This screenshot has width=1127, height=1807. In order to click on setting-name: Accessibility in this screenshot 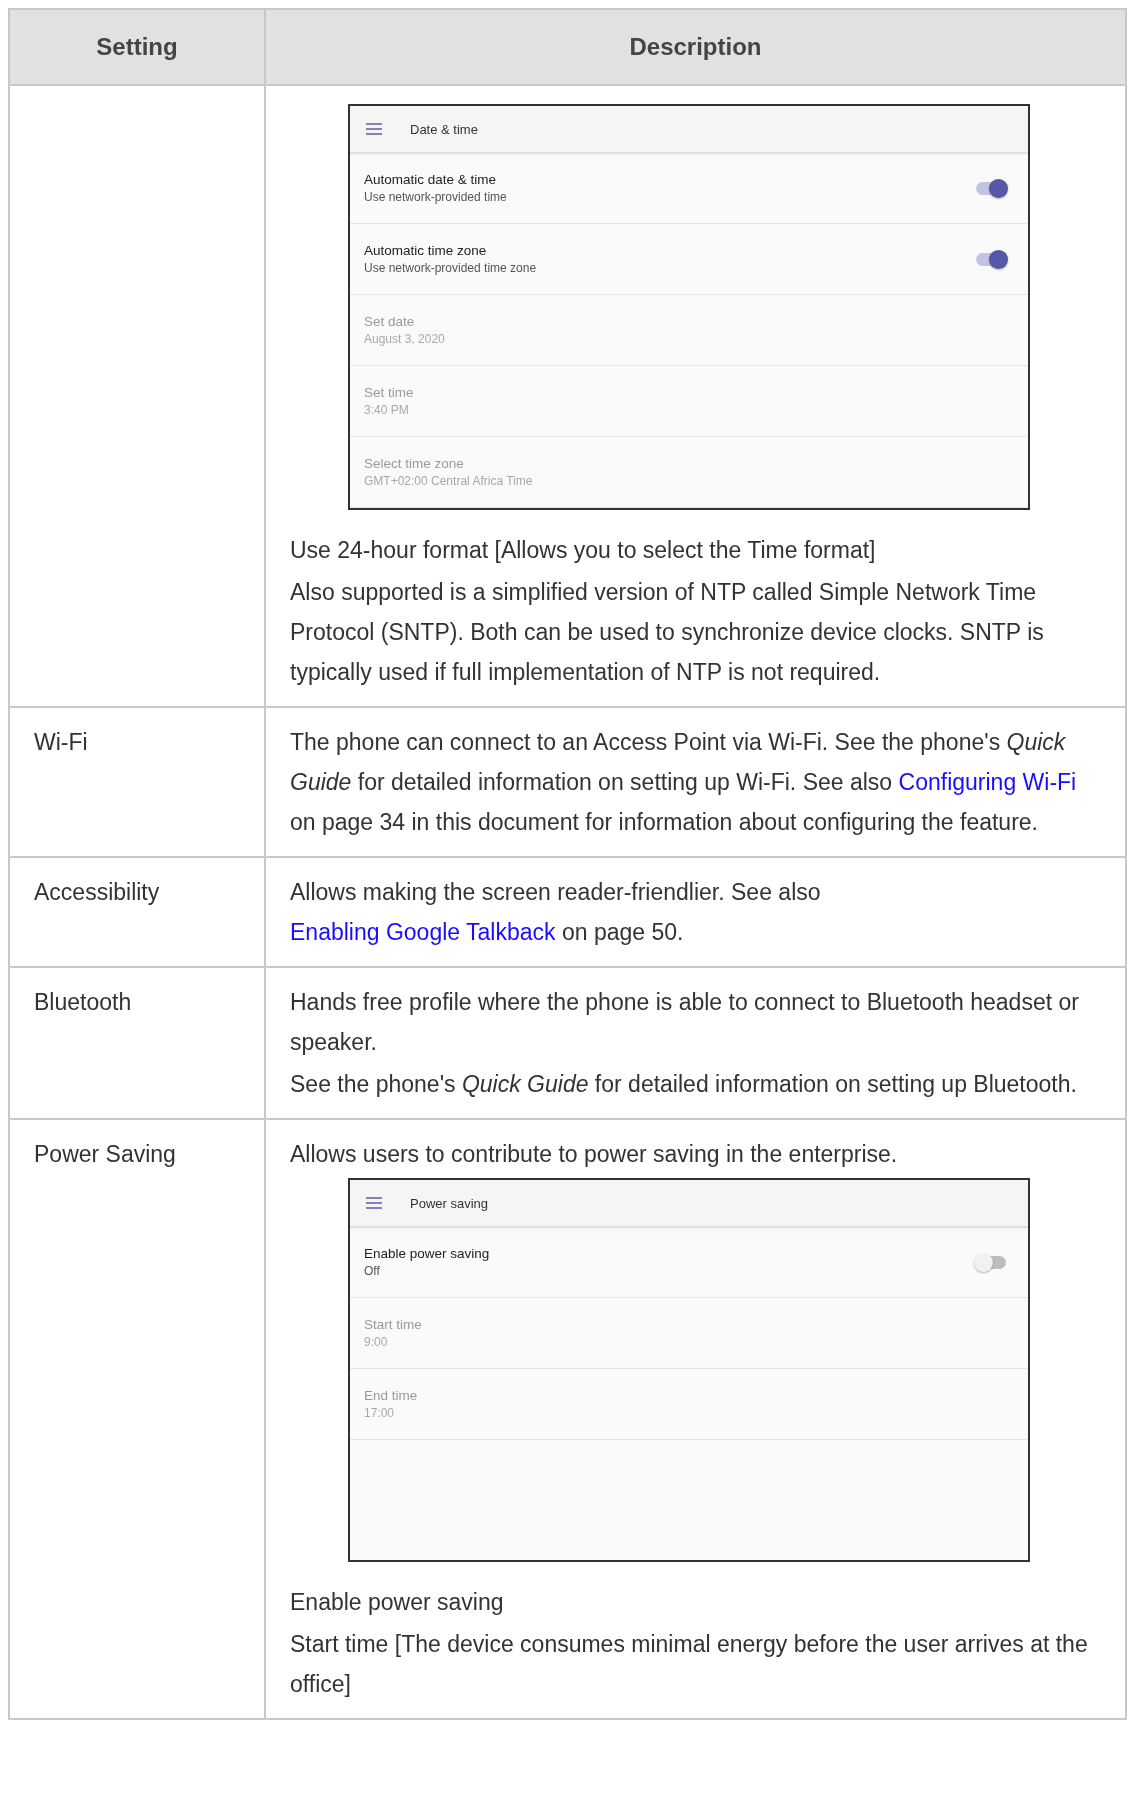, I will do `click(97, 892)`.